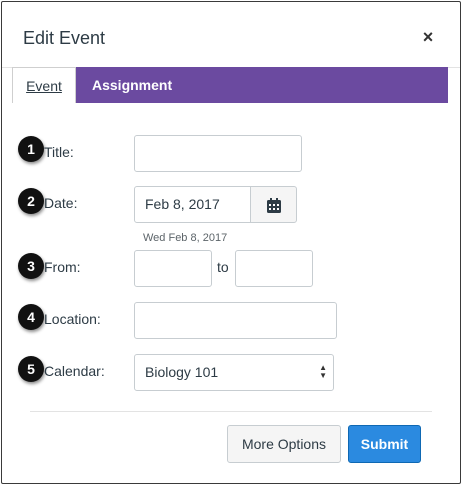 This screenshot has height=487, width=464. What do you see at coordinates (218, 153) in the screenshot?
I see `title-input` at bounding box center [218, 153].